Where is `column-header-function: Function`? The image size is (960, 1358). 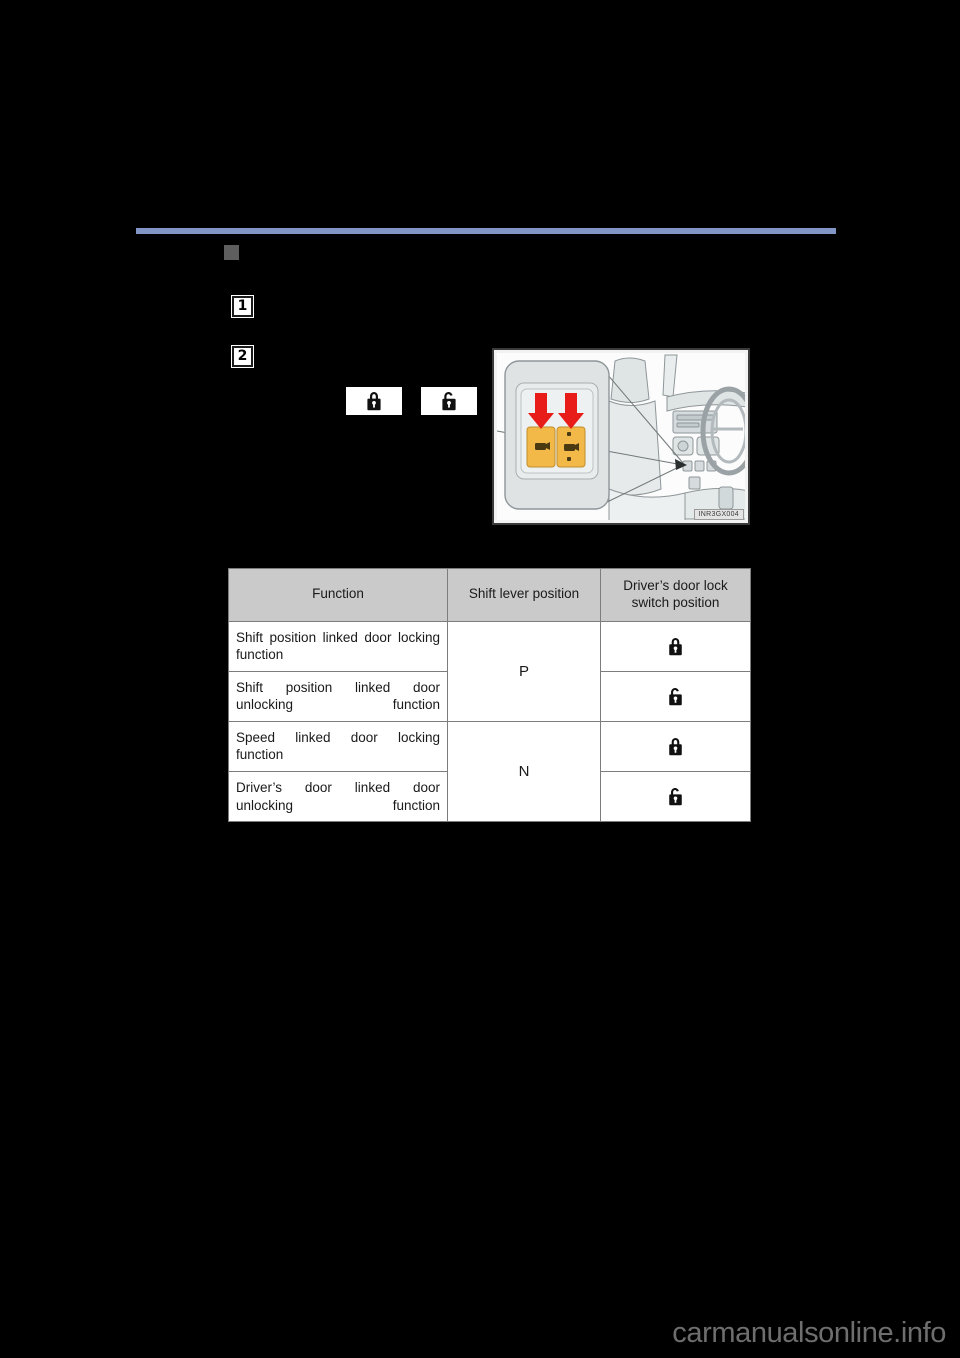
column-header-function: Function is located at coordinates (338, 595).